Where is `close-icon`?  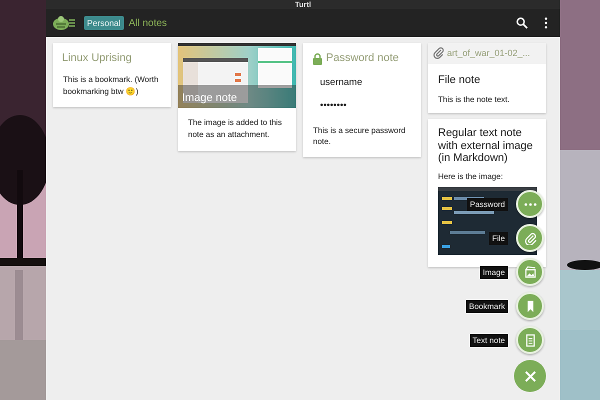
close-icon is located at coordinates (530, 376).